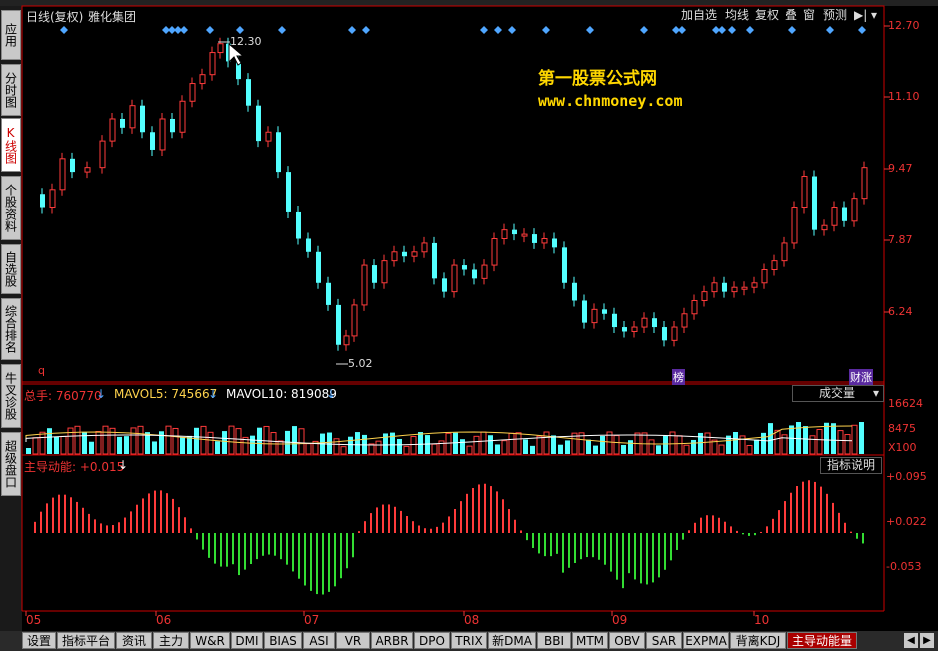 The height and width of the screenshot is (651, 938). Describe the element at coordinates (927, 640) in the screenshot. I see `scroll-right-icon: ▶` at that location.